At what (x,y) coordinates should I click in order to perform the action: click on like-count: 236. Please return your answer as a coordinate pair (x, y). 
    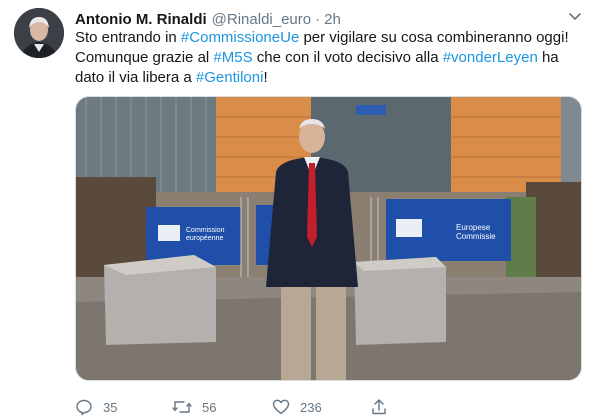
    Looking at the image, I should click on (311, 407).